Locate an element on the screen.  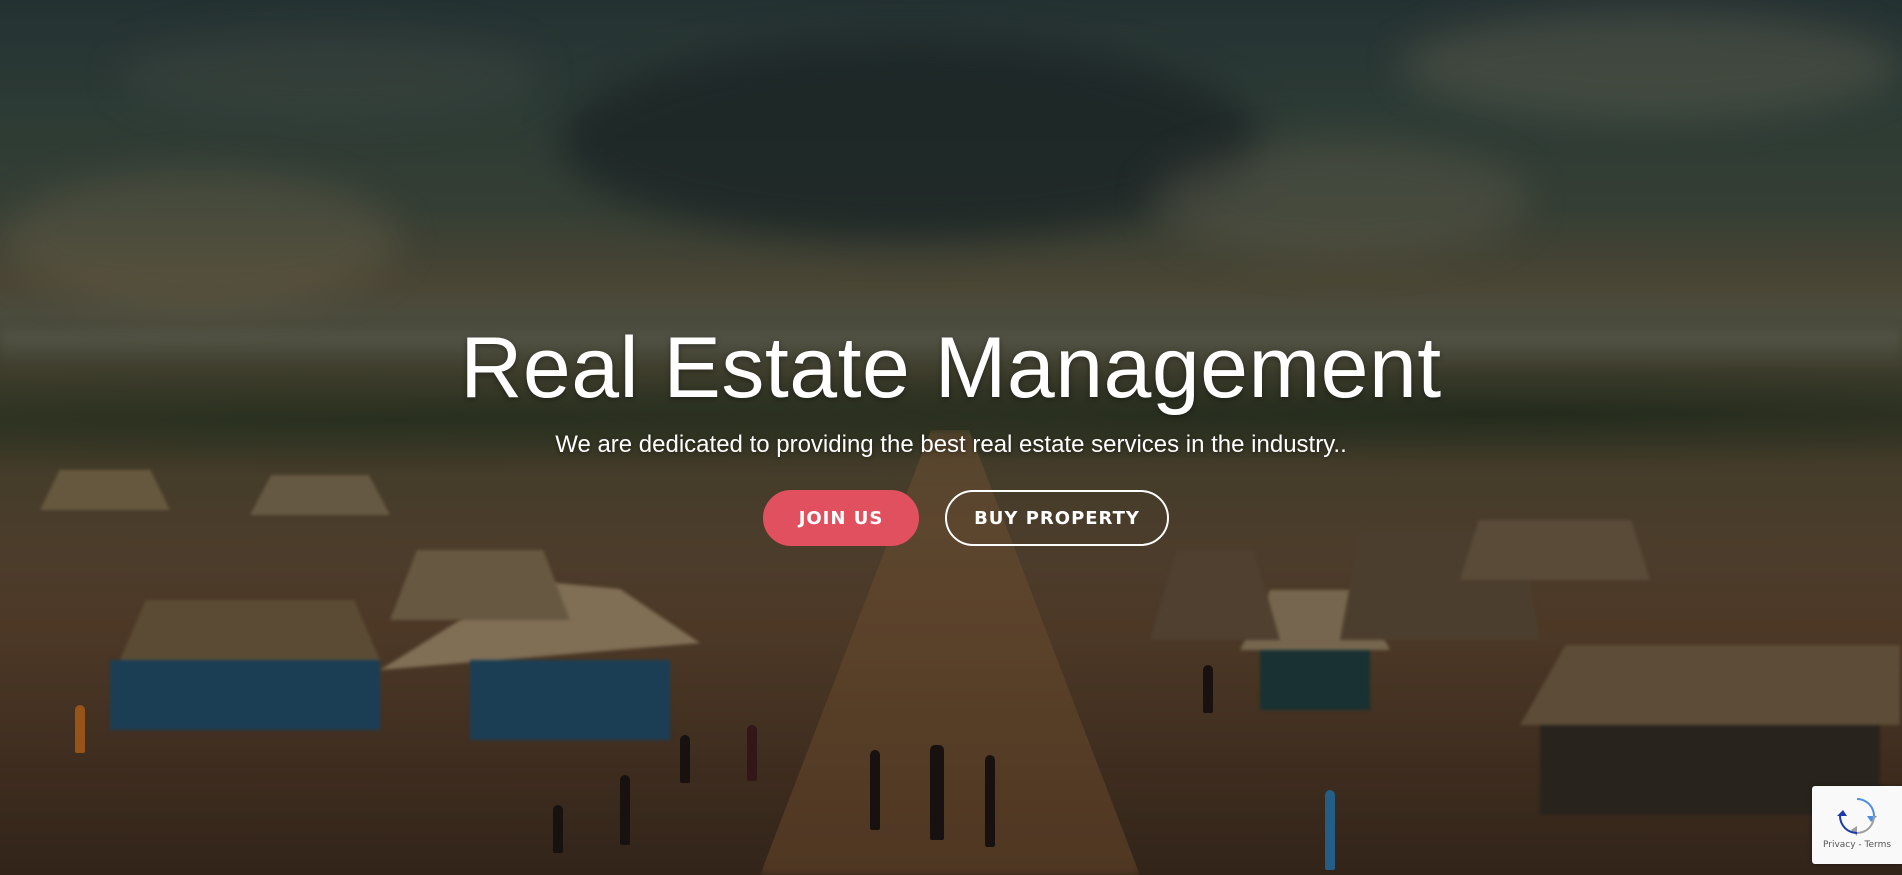
recaptcha-badge: Privacy - Terms is located at coordinates (1857, 825).